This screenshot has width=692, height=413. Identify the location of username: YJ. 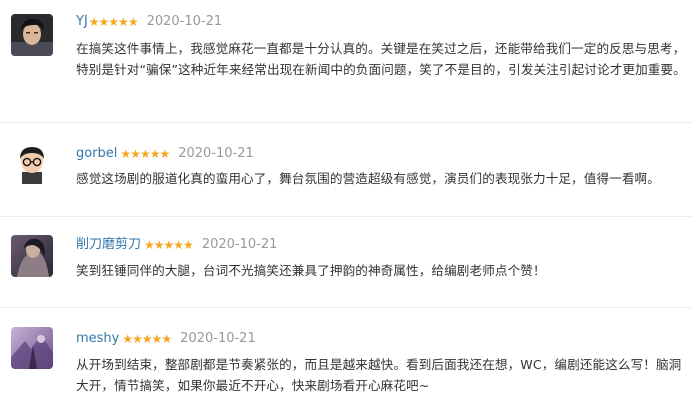
(82, 22).